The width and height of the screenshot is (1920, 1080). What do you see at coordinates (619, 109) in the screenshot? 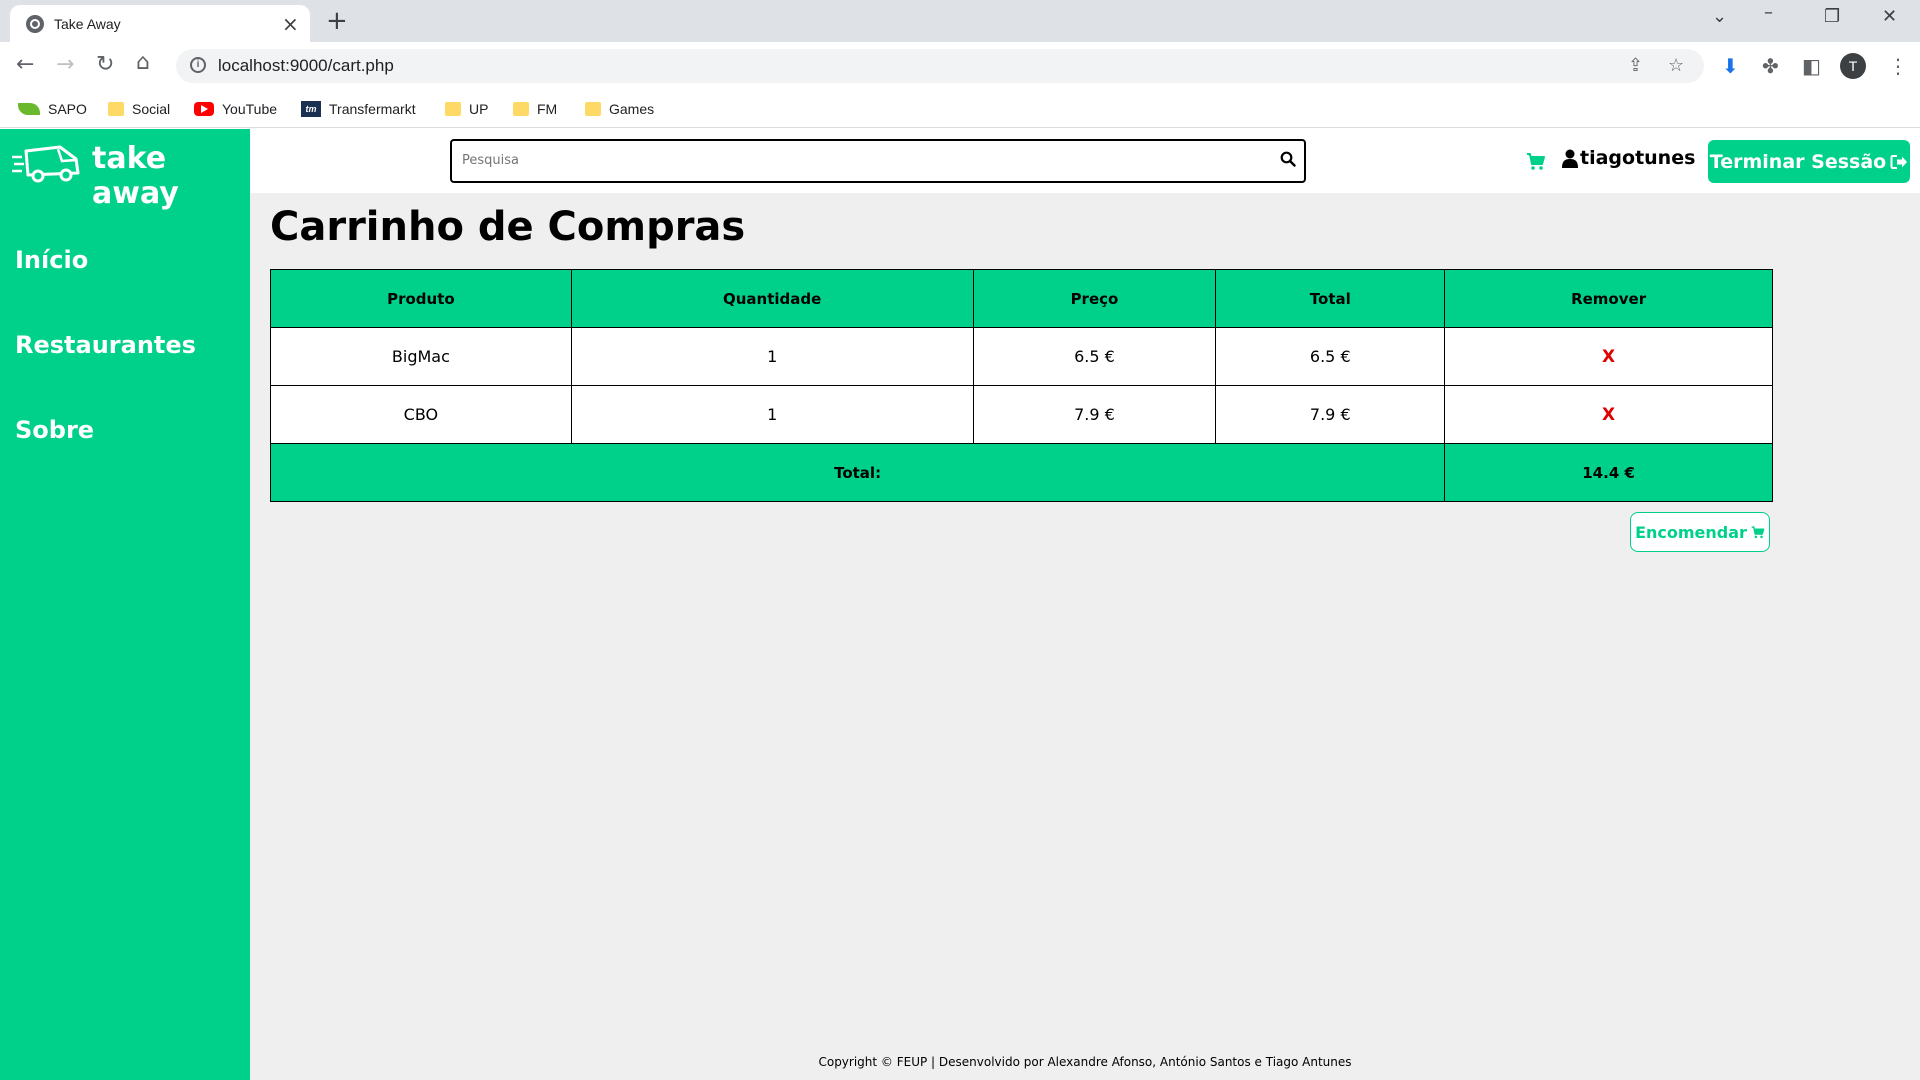
I see `bookmark-games: Games` at bounding box center [619, 109].